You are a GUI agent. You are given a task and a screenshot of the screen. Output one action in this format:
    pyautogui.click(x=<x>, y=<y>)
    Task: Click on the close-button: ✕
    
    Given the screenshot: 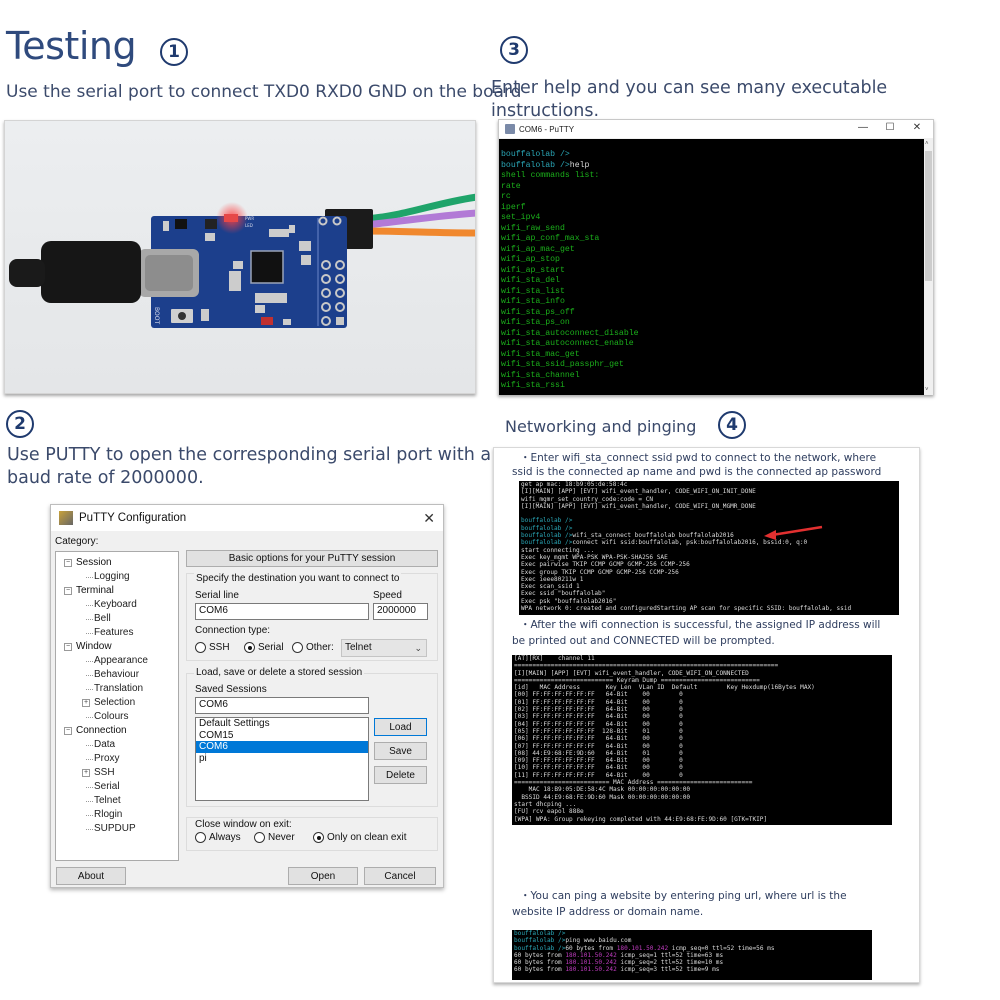 What is the action you would take?
    pyautogui.click(x=917, y=127)
    